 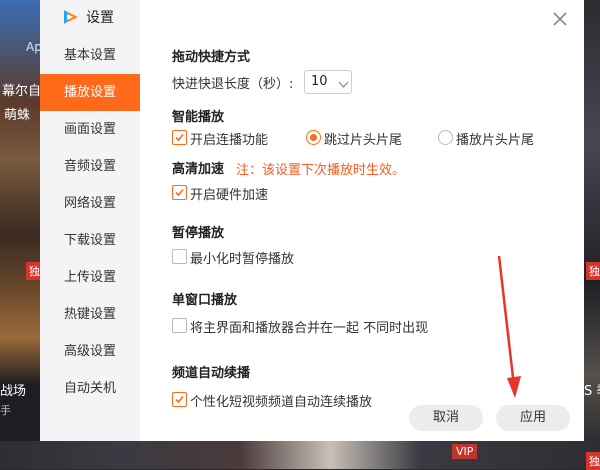 What do you see at coordinates (17, 115) in the screenshot?
I see `background-text: 萌蛛` at bounding box center [17, 115].